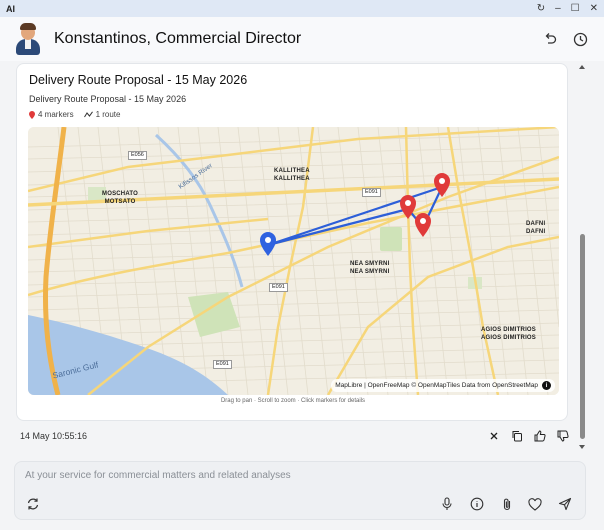  What do you see at coordinates (575, 8) in the screenshot?
I see `maximize-button: ☐` at bounding box center [575, 8].